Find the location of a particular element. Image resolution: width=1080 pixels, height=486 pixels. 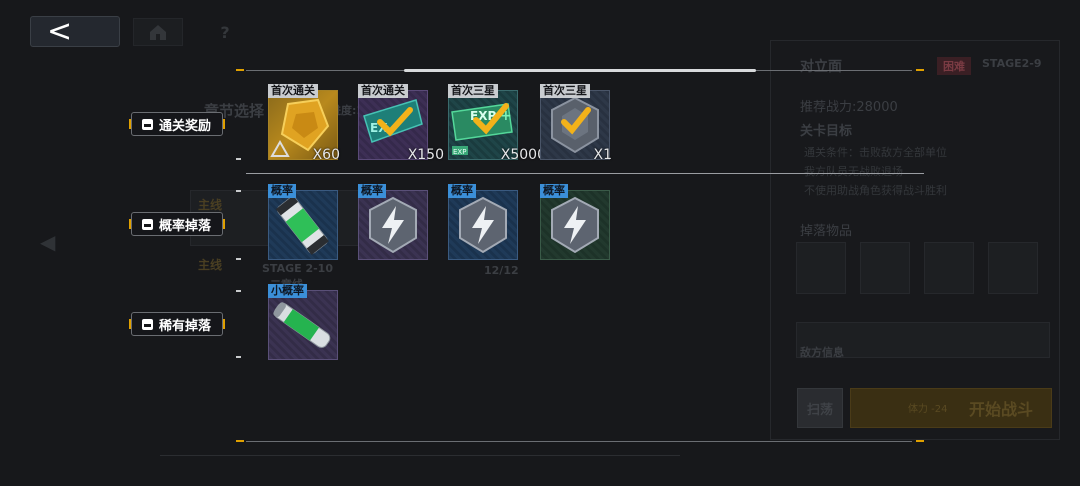

drop-item-emblem-3: 概率 is located at coordinates (575, 222).